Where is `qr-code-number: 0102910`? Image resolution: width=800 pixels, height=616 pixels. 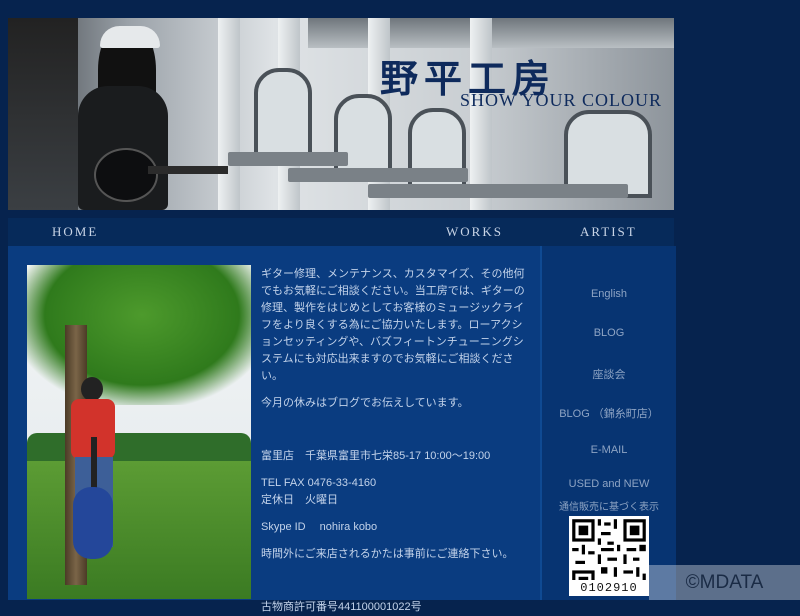
qr-code-number: 0102910 is located at coordinates (609, 588).